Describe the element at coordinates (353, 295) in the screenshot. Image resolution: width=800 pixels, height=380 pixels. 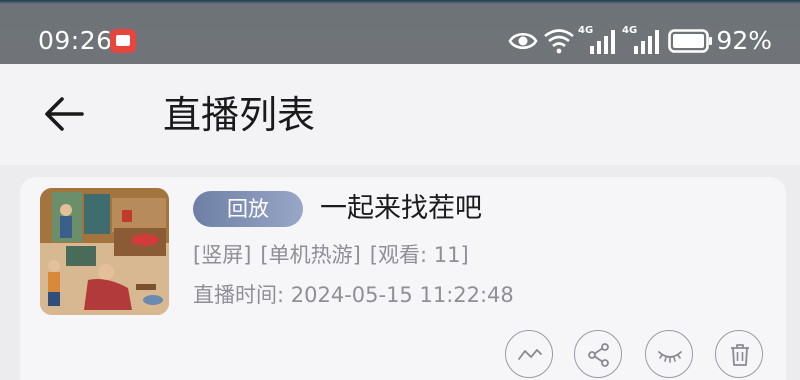
I see `live-time: 直播时间: 2024-05-15 11:22:48` at that location.